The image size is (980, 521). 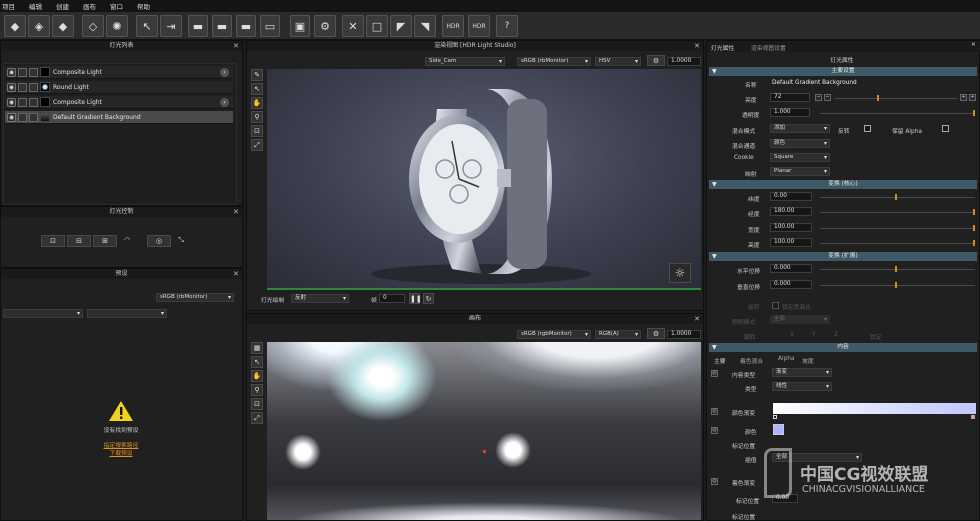 What do you see at coordinates (116, 6) in the screenshot?
I see `menu-window: 窗口` at bounding box center [116, 6].